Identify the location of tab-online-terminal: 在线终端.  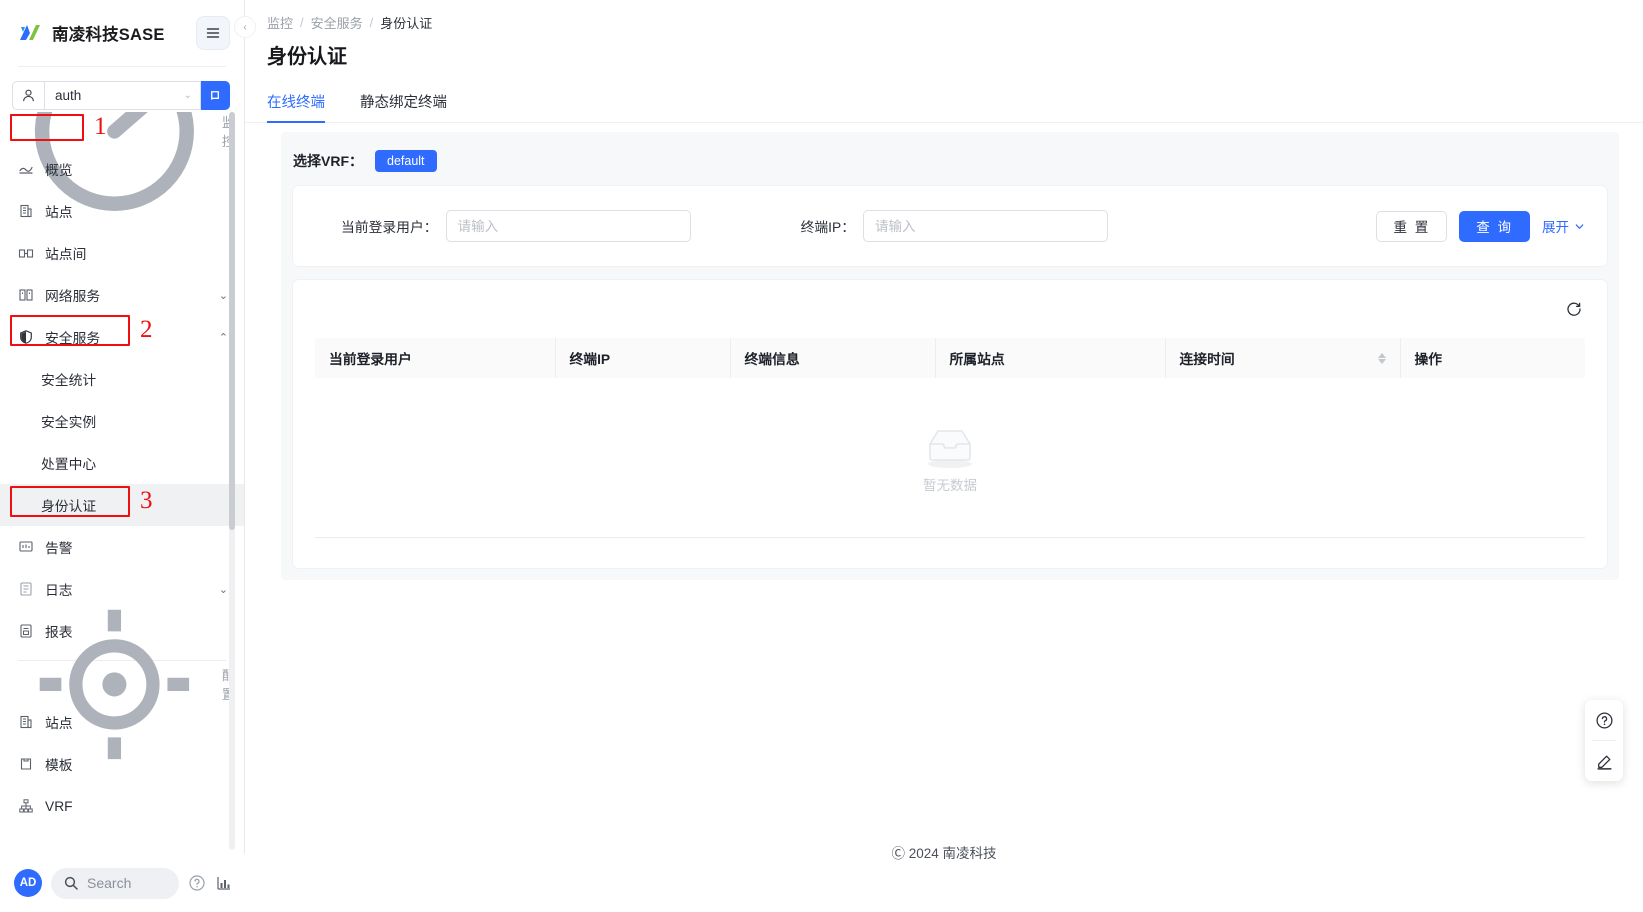
(296, 107).